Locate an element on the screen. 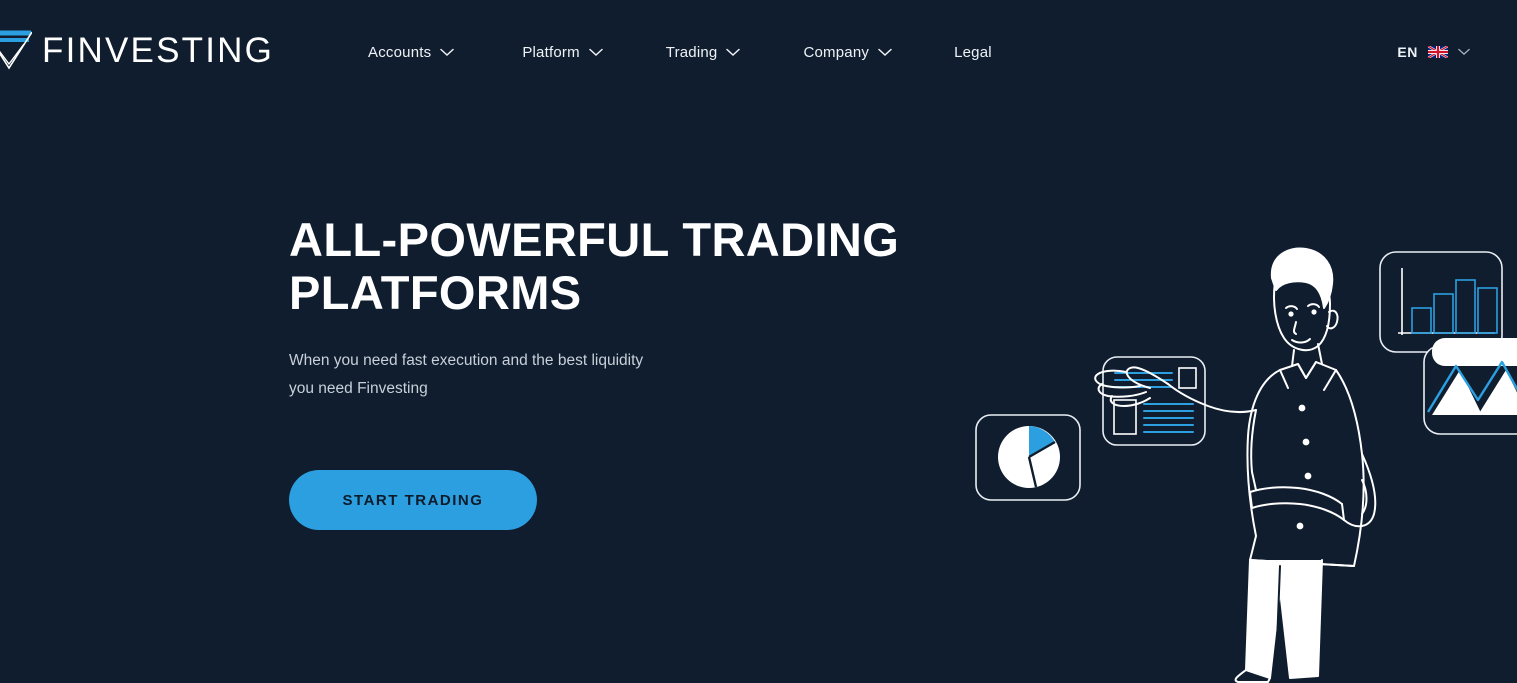 The width and height of the screenshot is (1517, 683). bar-chart-card is located at coordinates (1441, 302).